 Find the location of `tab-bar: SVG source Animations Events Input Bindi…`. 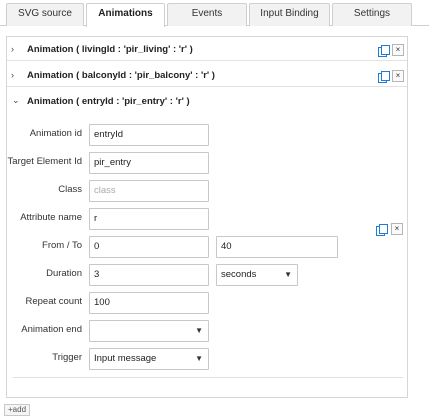

tab-bar: SVG source Animations Events Input Bindi… is located at coordinates (214, 13).